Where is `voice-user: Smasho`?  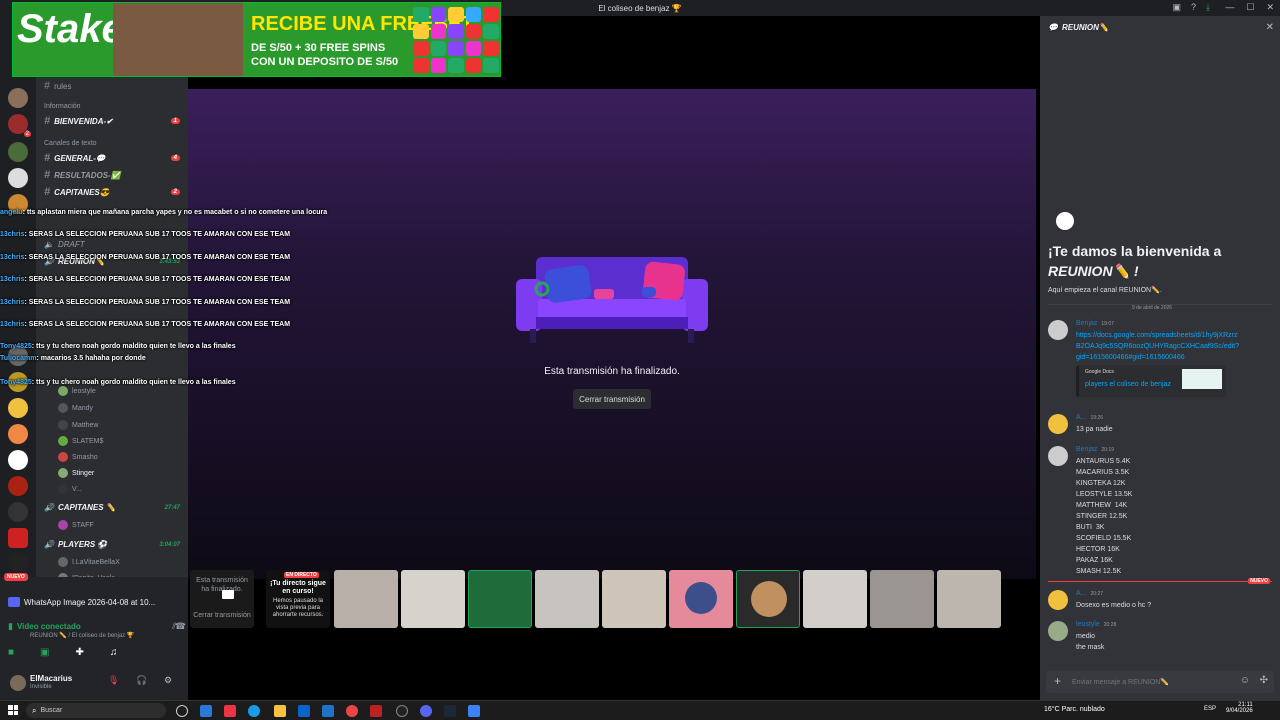
voice-user: Smasho is located at coordinates (78, 457).